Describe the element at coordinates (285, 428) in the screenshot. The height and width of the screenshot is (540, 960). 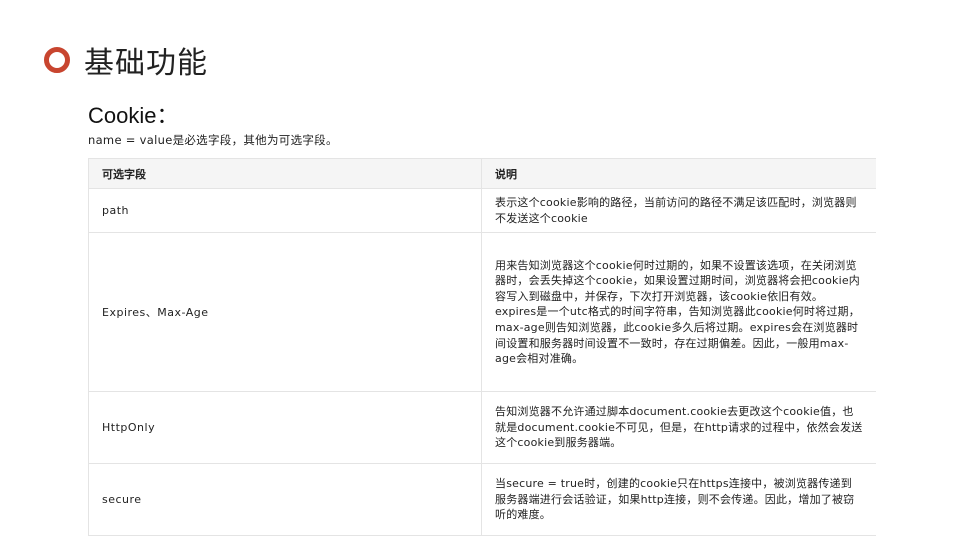
I see `field-name: HttpOnly` at that location.